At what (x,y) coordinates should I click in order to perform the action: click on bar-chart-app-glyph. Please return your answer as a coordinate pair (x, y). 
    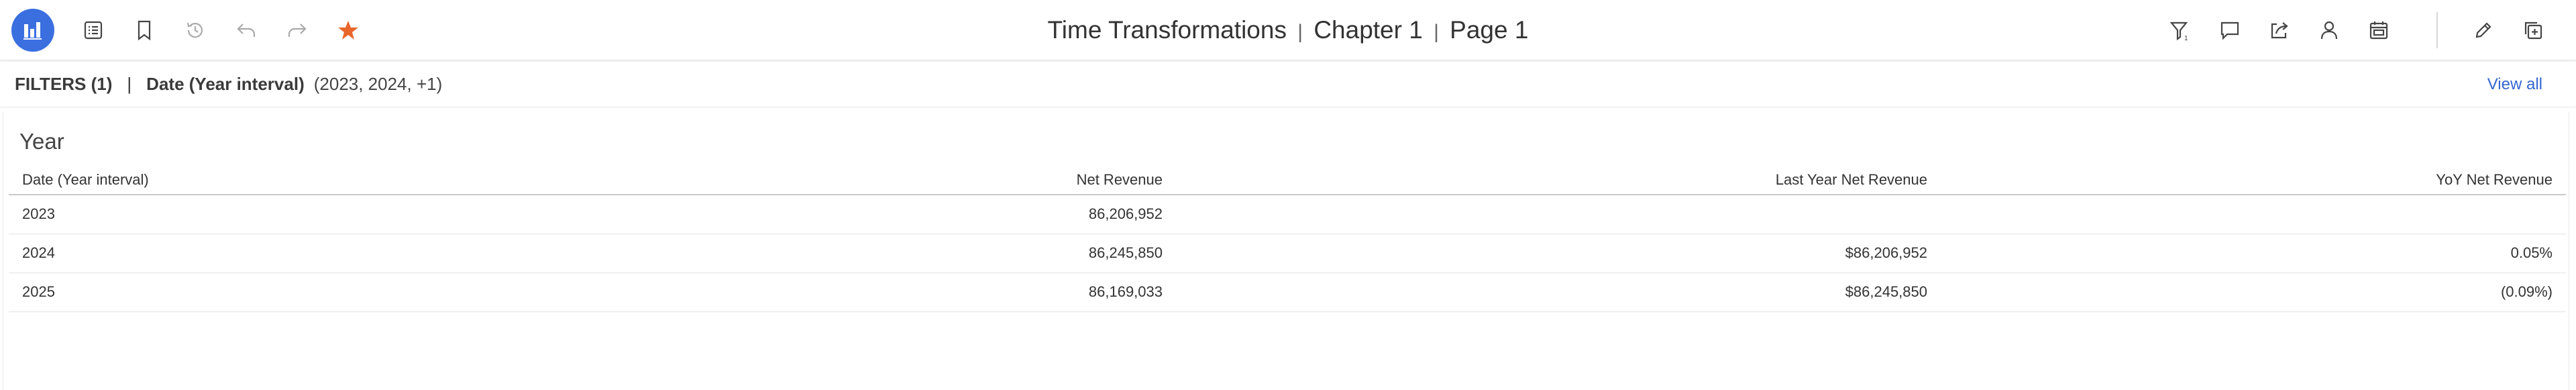
    Looking at the image, I should click on (32, 31).